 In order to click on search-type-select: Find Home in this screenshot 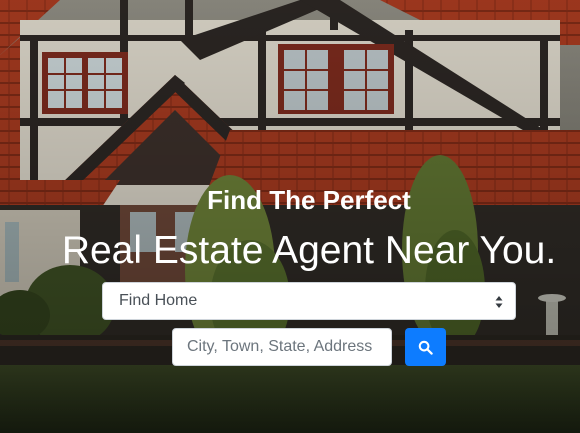, I will do `click(309, 301)`.